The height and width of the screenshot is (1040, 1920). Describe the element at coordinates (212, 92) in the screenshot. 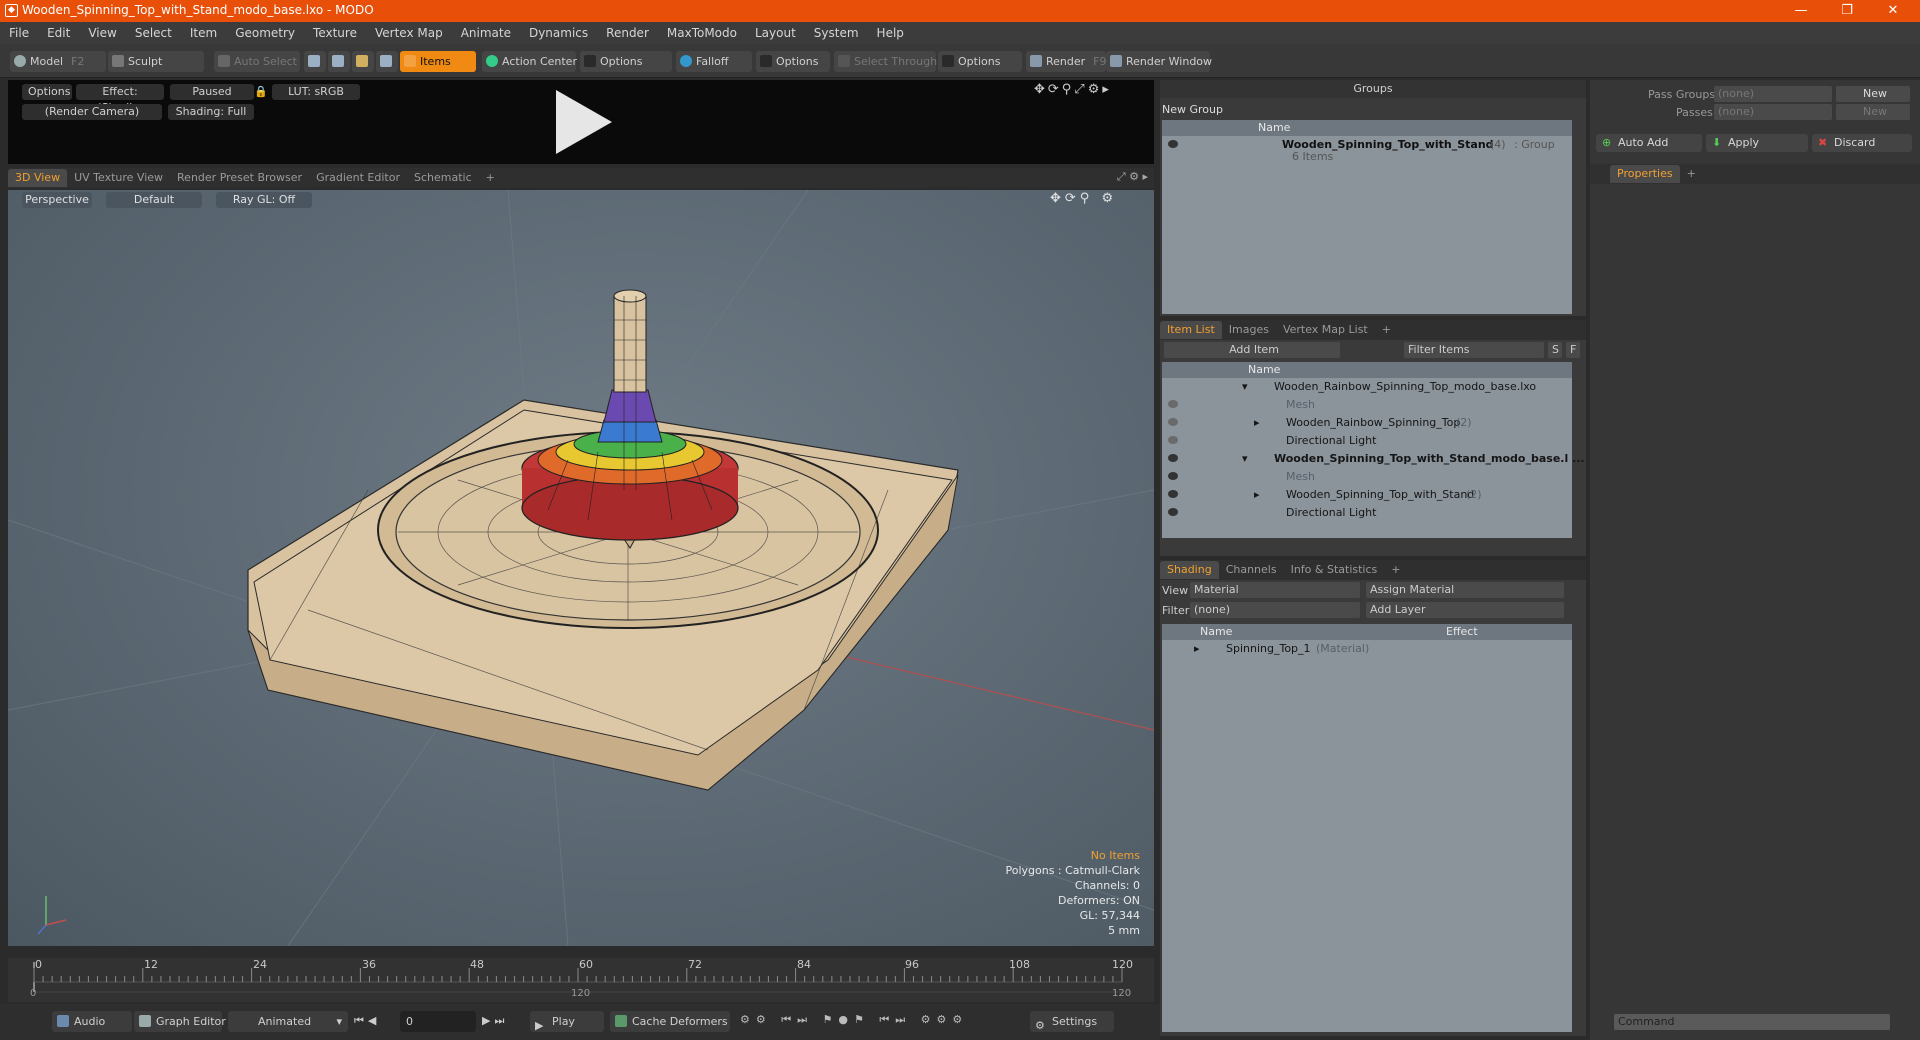

I see `preview-paused-button: Paused` at that location.